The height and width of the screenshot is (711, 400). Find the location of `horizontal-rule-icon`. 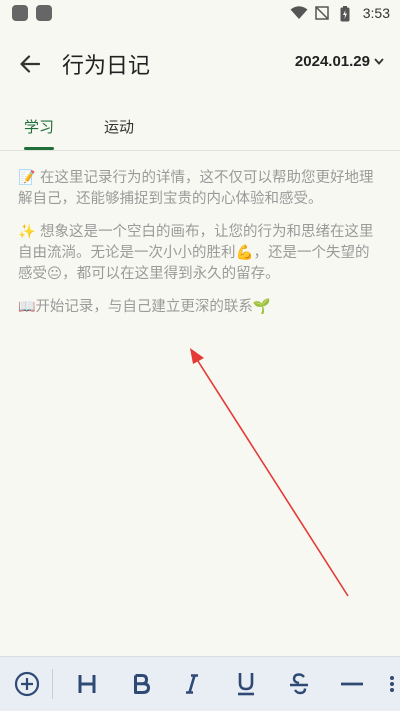

horizontal-rule-icon is located at coordinates (352, 684).